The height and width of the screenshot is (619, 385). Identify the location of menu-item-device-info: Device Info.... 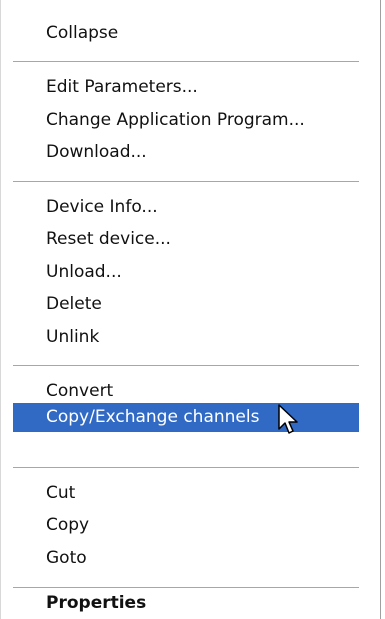
(186, 207).